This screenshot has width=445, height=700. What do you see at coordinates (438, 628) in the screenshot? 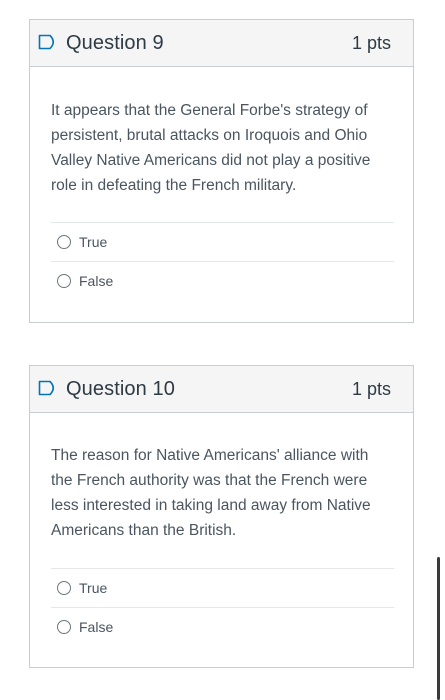
I see `scrollbar` at bounding box center [438, 628].